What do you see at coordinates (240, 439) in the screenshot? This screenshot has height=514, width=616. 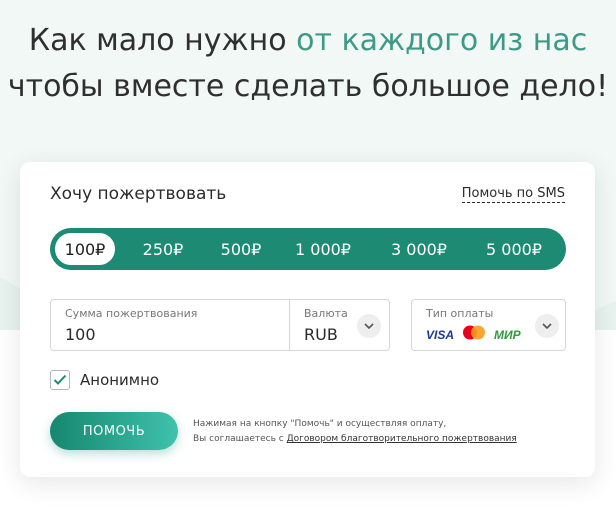 I see `consent-prefix: Вы соглашаетесь с` at bounding box center [240, 439].